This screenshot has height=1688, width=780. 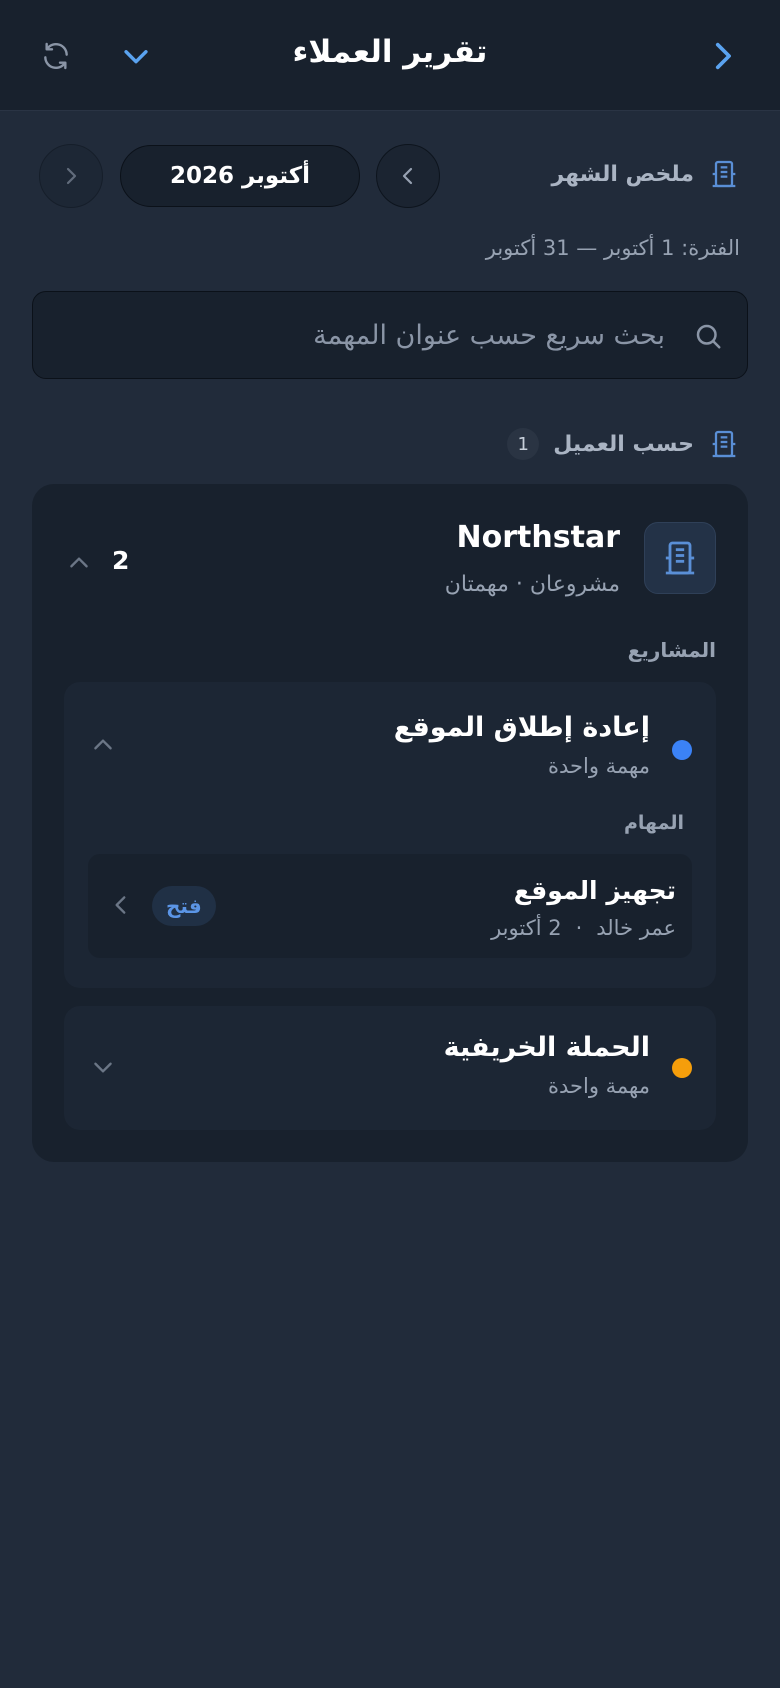 I want to click on search-icon, so click(x=708, y=336).